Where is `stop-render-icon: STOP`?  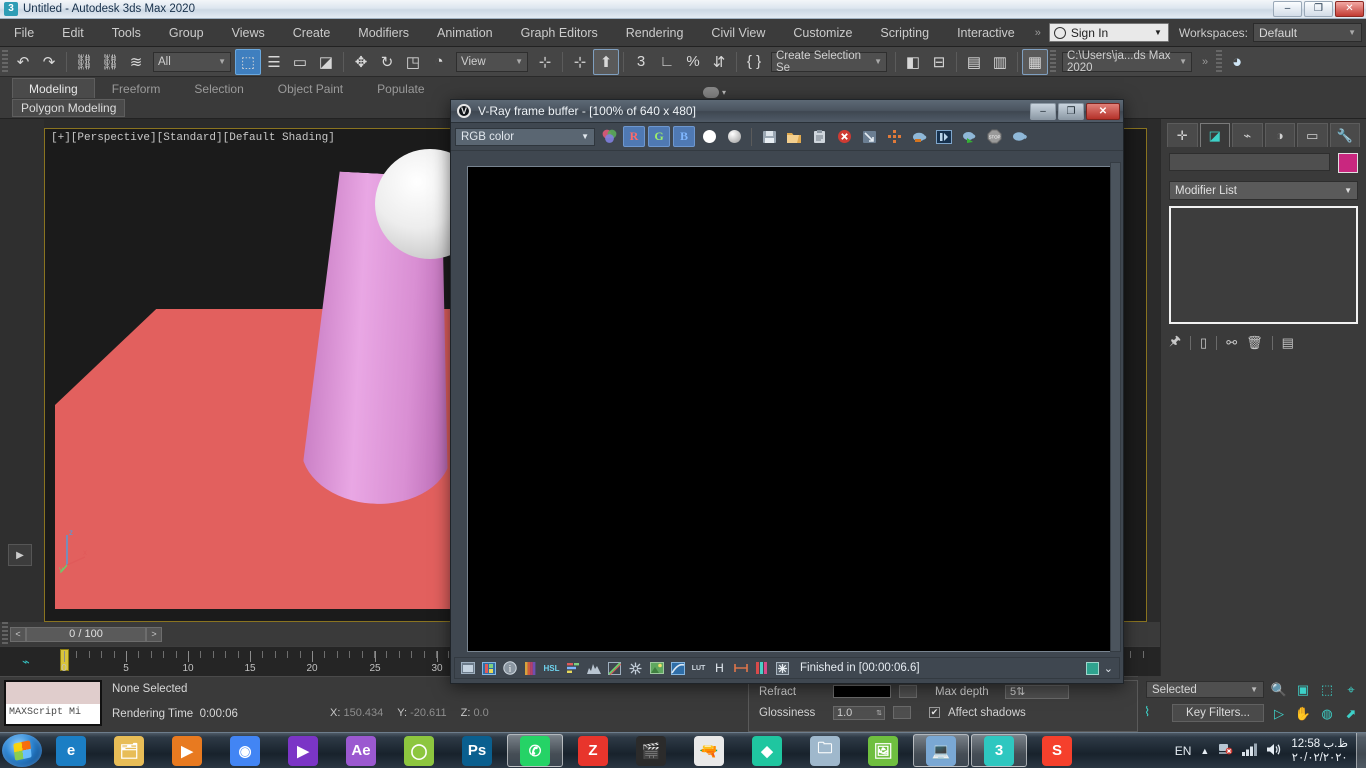
stop-render-icon: STOP is located at coordinates (994, 136).